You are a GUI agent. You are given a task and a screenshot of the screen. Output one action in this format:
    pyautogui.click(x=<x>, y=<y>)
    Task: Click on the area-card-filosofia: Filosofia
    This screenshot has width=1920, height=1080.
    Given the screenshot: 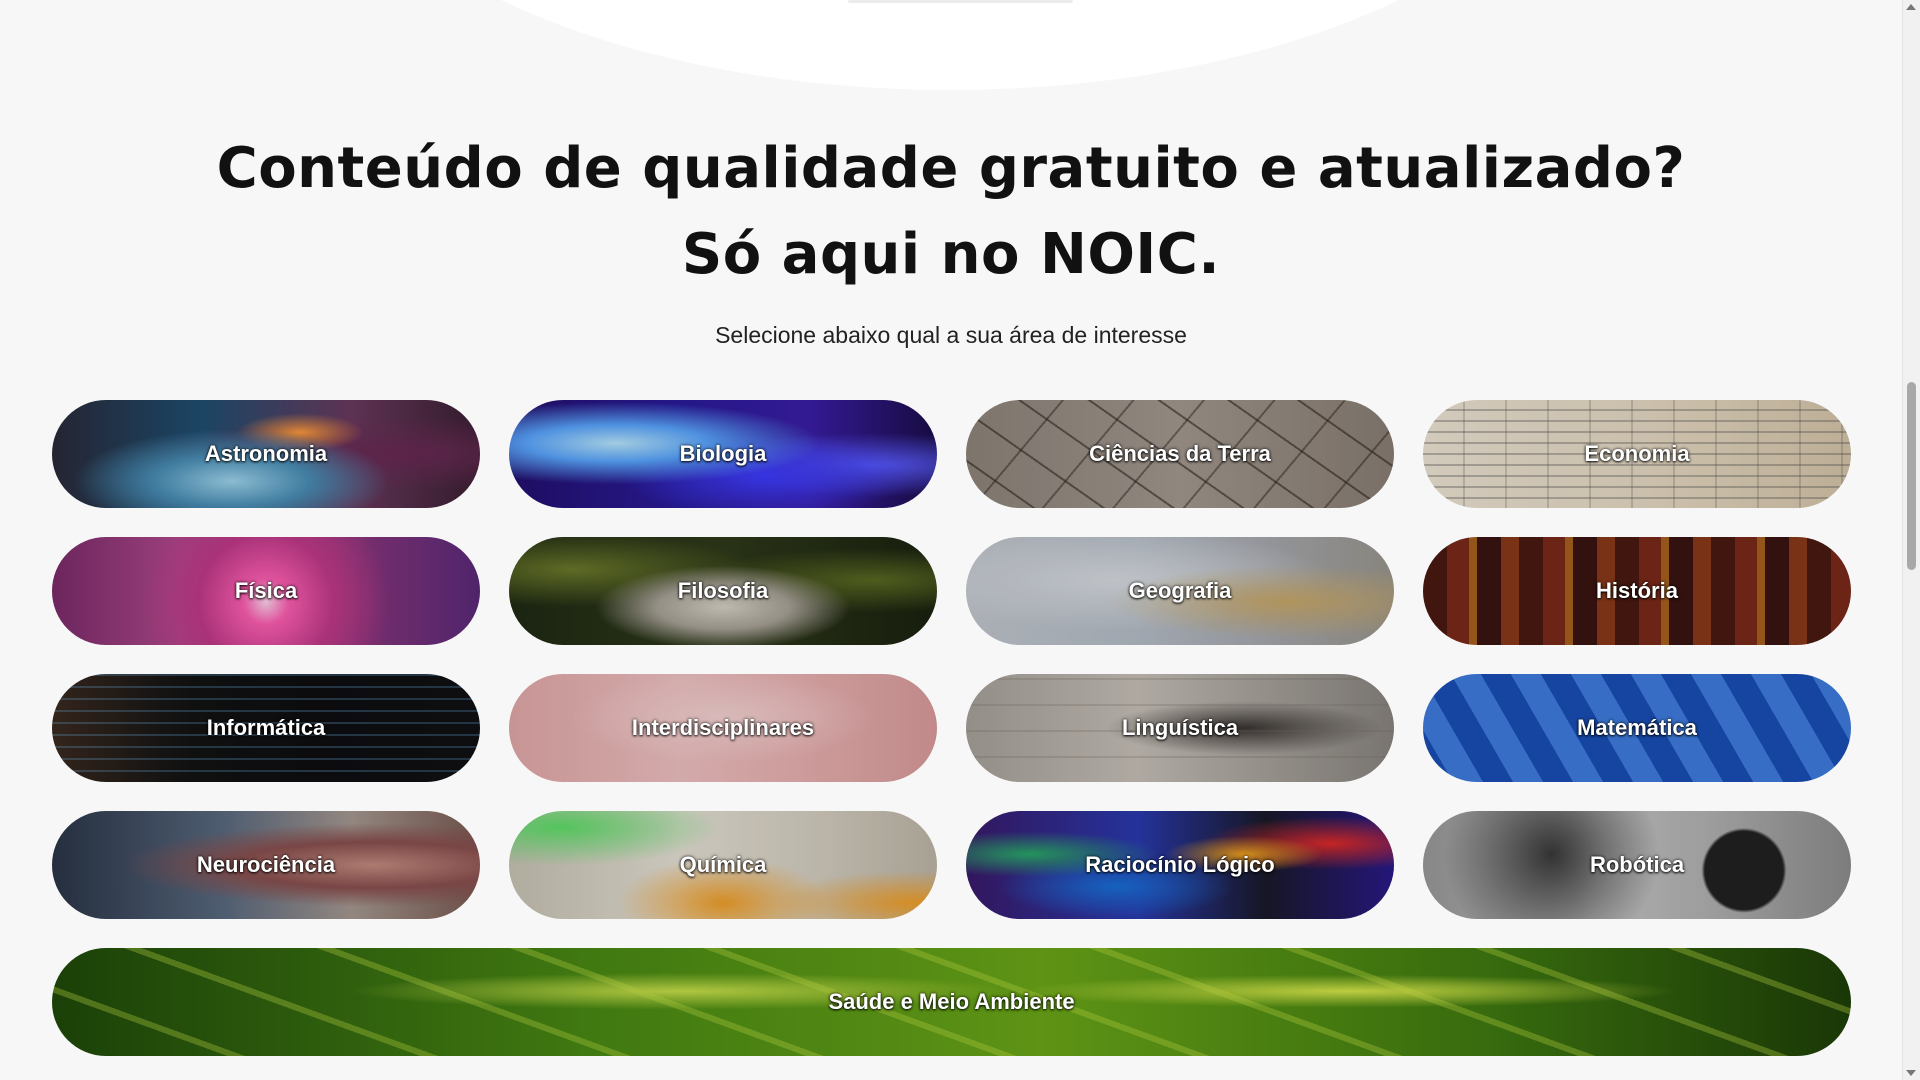 What is the action you would take?
    pyautogui.click(x=723, y=591)
    